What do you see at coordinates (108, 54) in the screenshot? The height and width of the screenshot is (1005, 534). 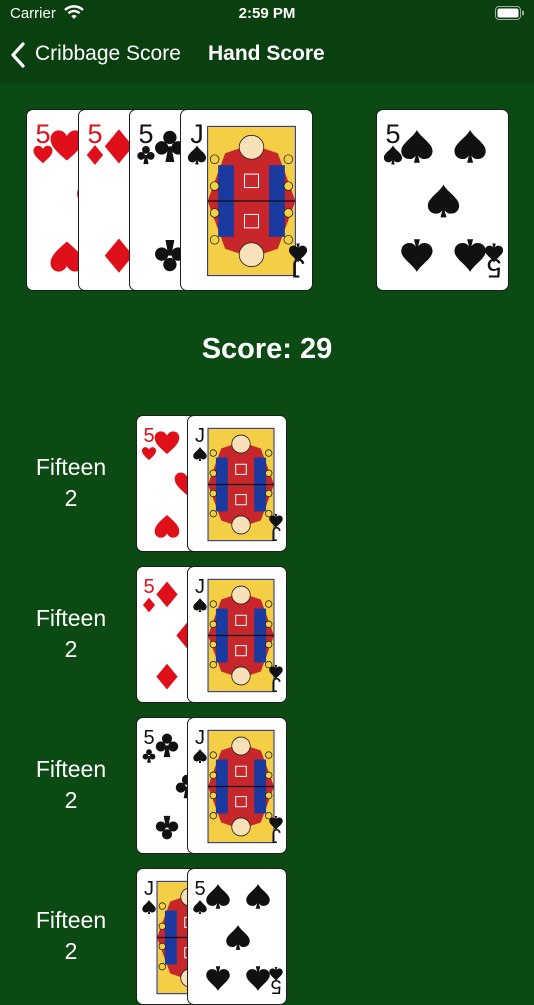 I see `back-button: Cribbage Score` at bounding box center [108, 54].